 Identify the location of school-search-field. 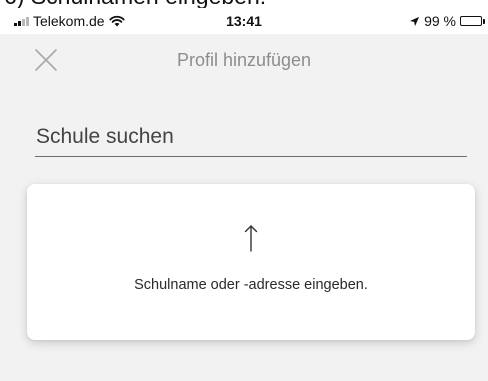
(251, 138).